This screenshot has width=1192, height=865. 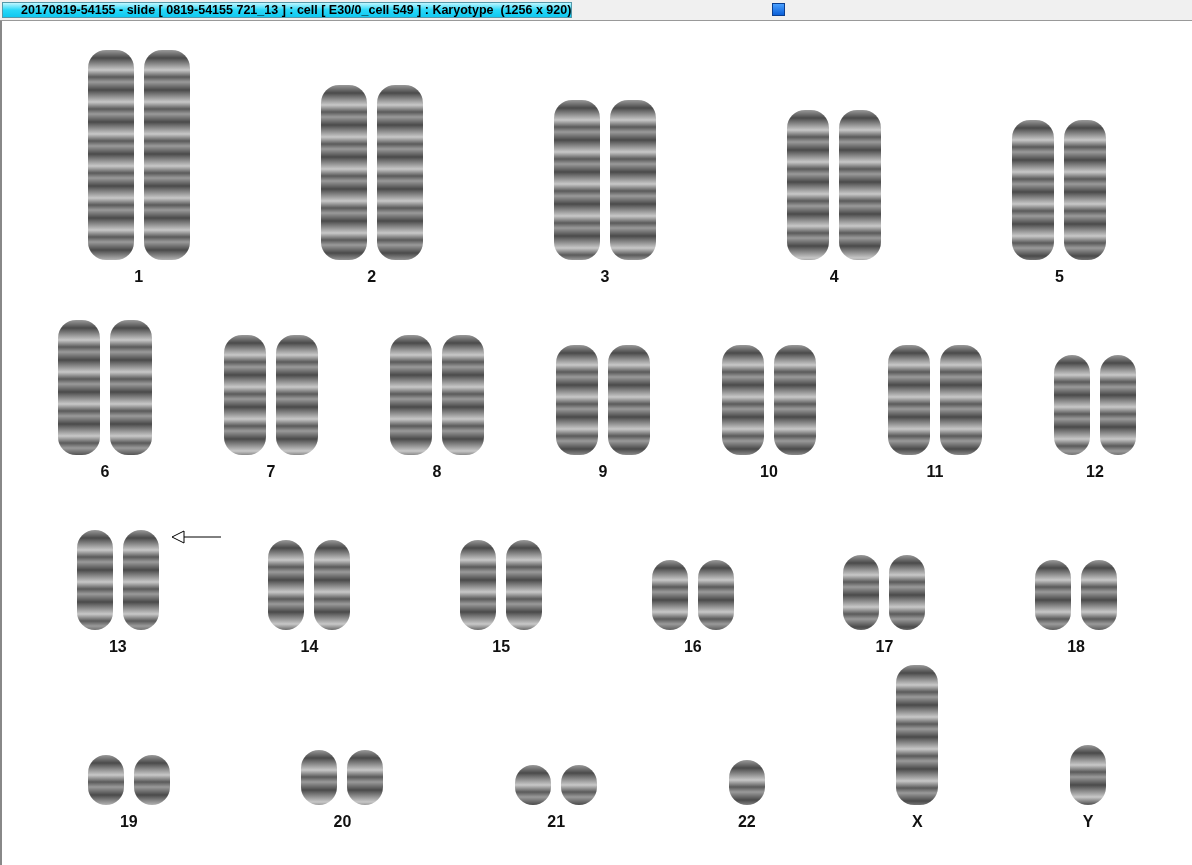 I want to click on chromosome-label: 4, so click(x=834, y=277).